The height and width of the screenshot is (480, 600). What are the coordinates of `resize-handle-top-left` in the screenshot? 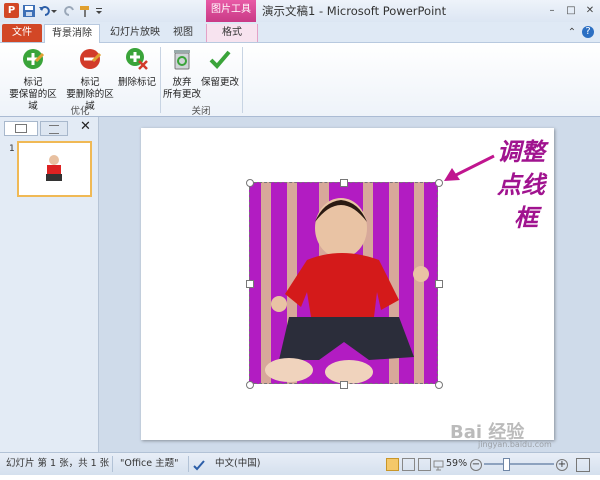 It's located at (250, 183).